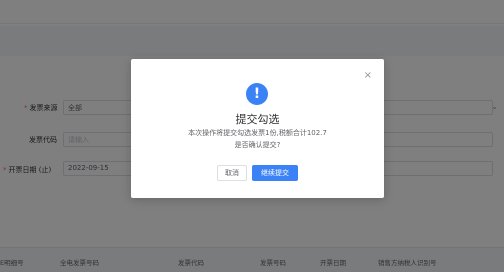 The height and width of the screenshot is (272, 504). Describe the element at coordinates (257, 119) in the screenshot. I see `dialog-title: 提交勾选` at that location.